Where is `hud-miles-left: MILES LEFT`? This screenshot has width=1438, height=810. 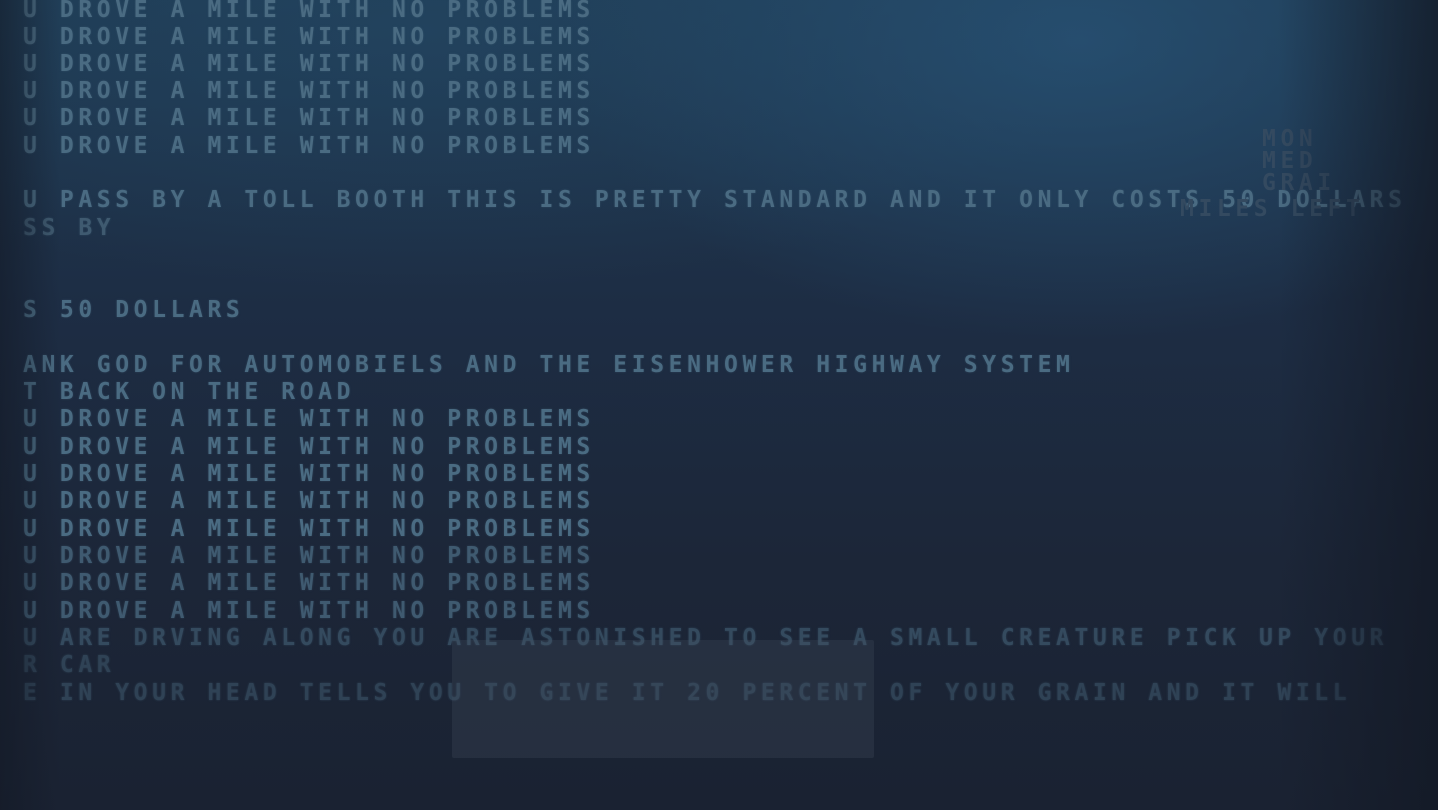
hud-miles-left: MILES LEFT is located at coordinates (1272, 209).